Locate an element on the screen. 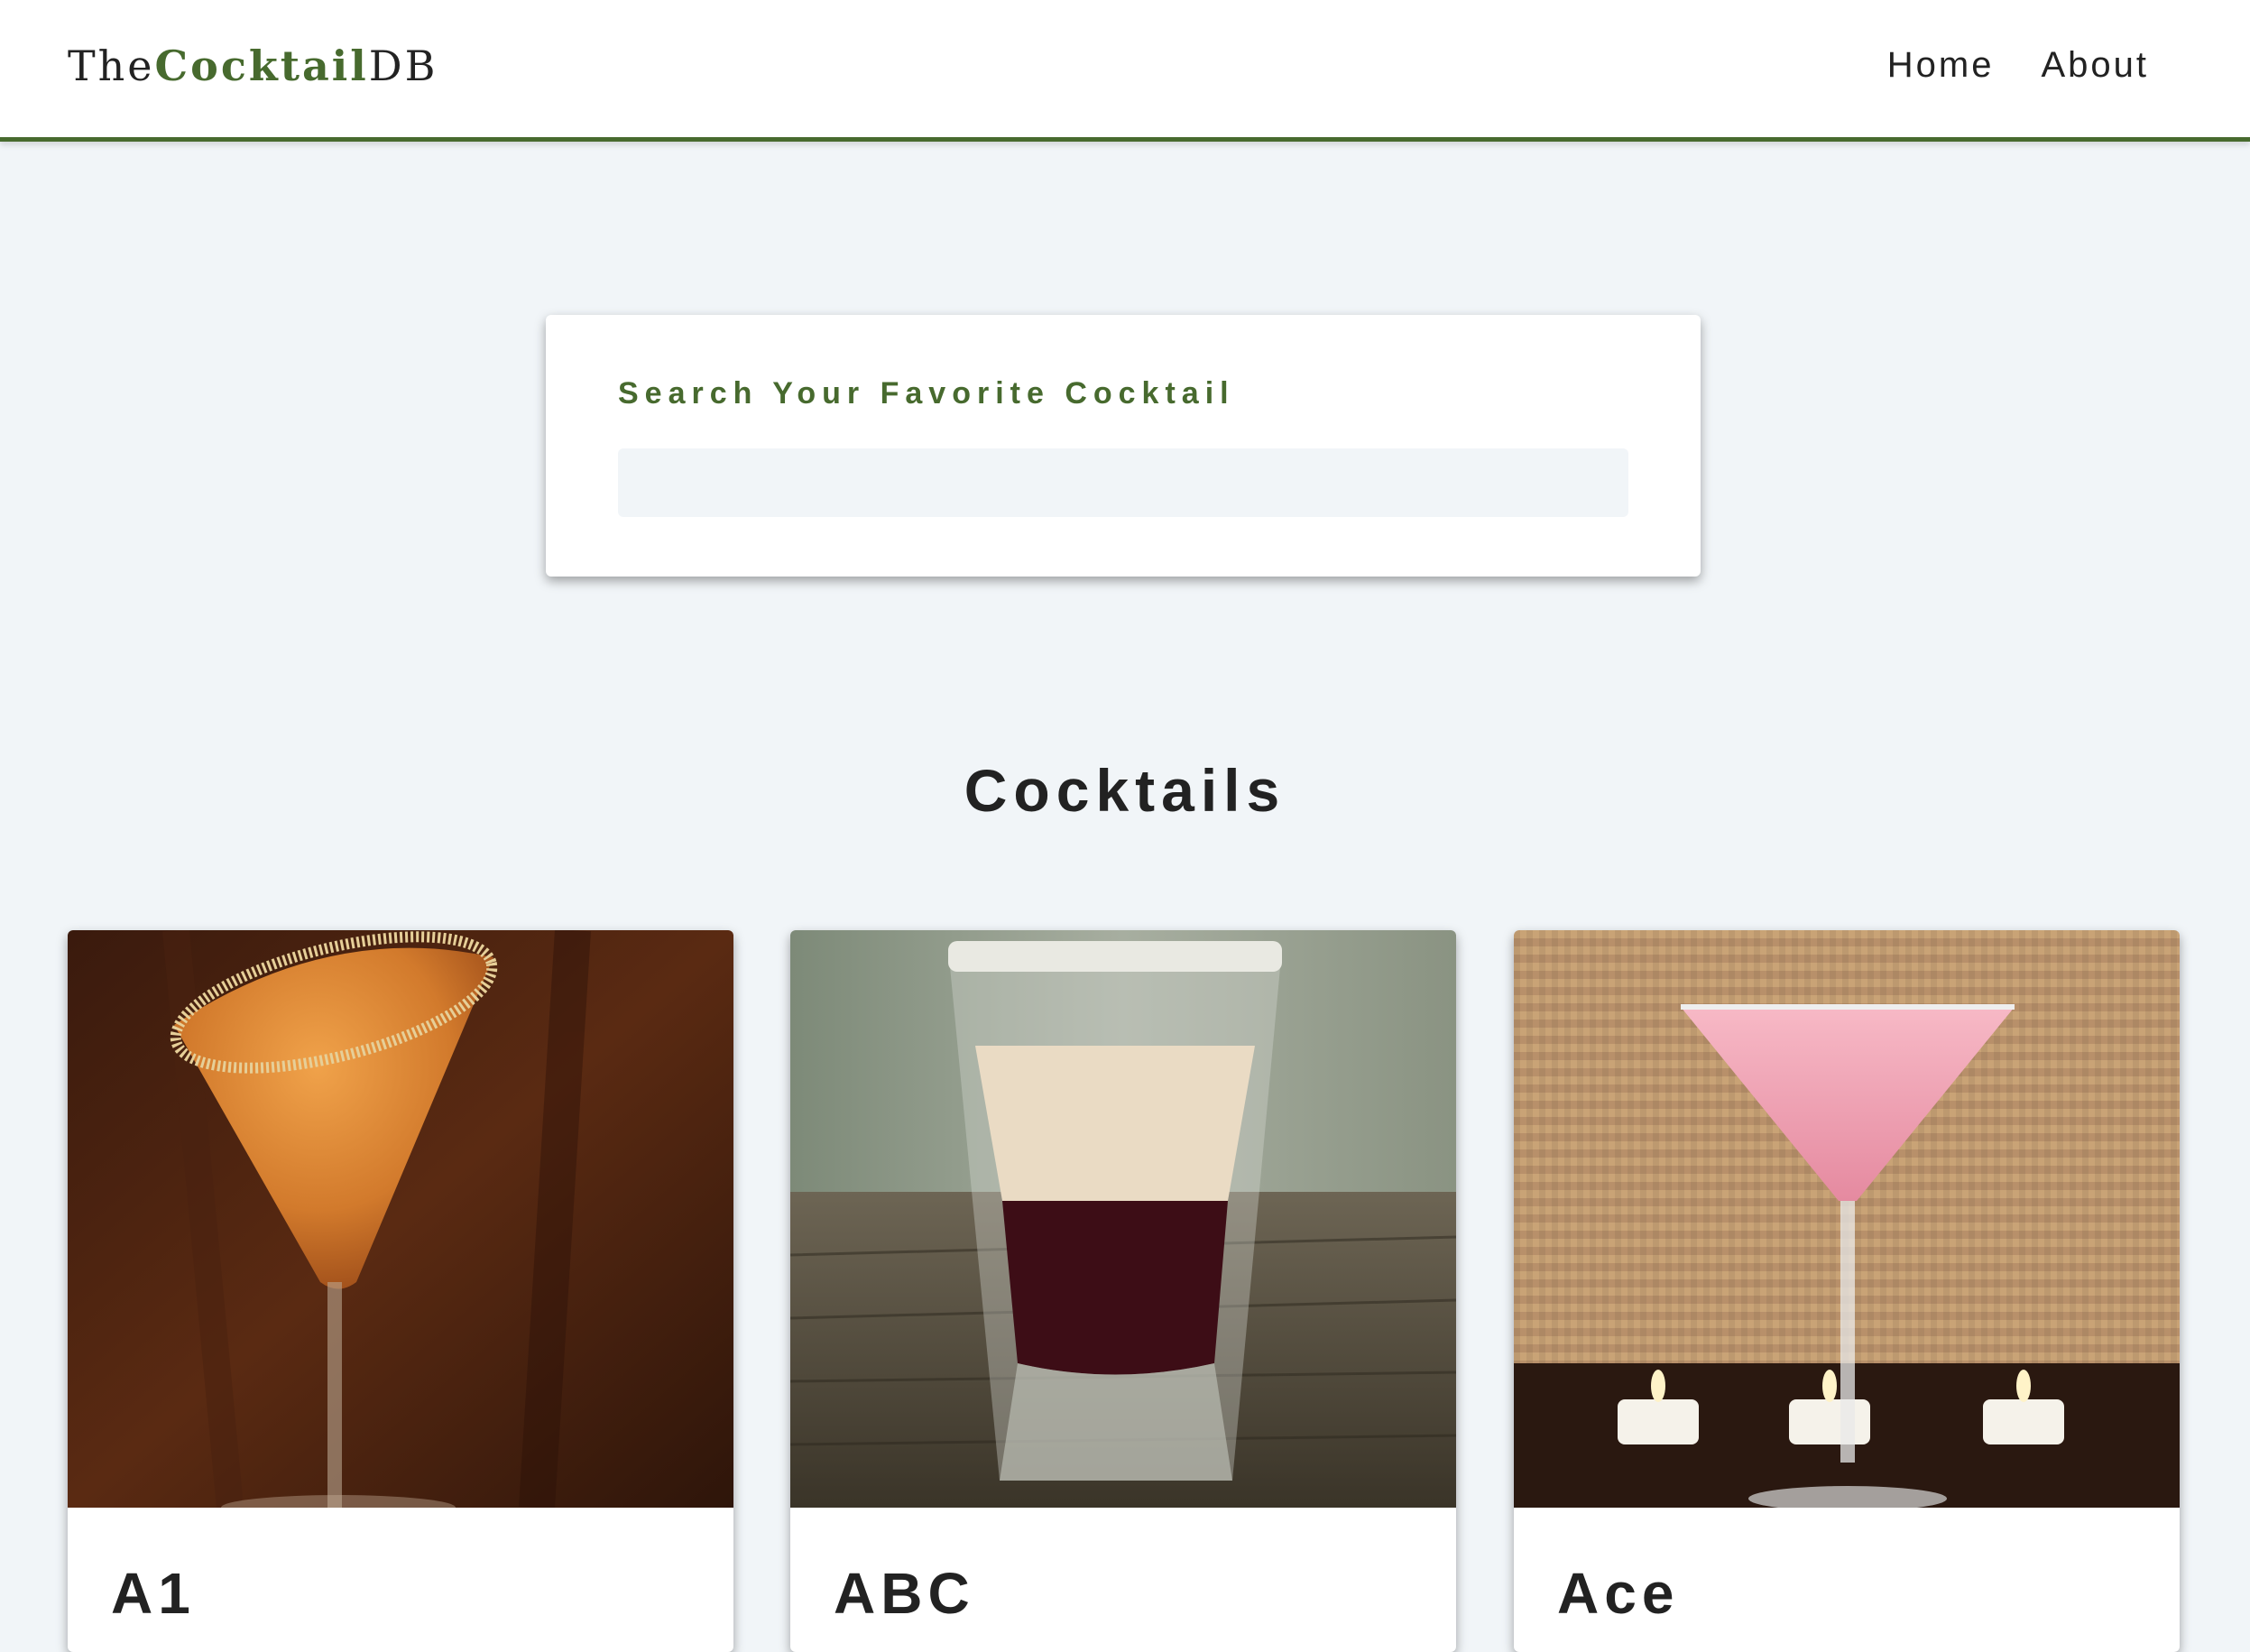 This screenshot has width=2250, height=1652. section-title: Cocktails is located at coordinates (1125, 790).